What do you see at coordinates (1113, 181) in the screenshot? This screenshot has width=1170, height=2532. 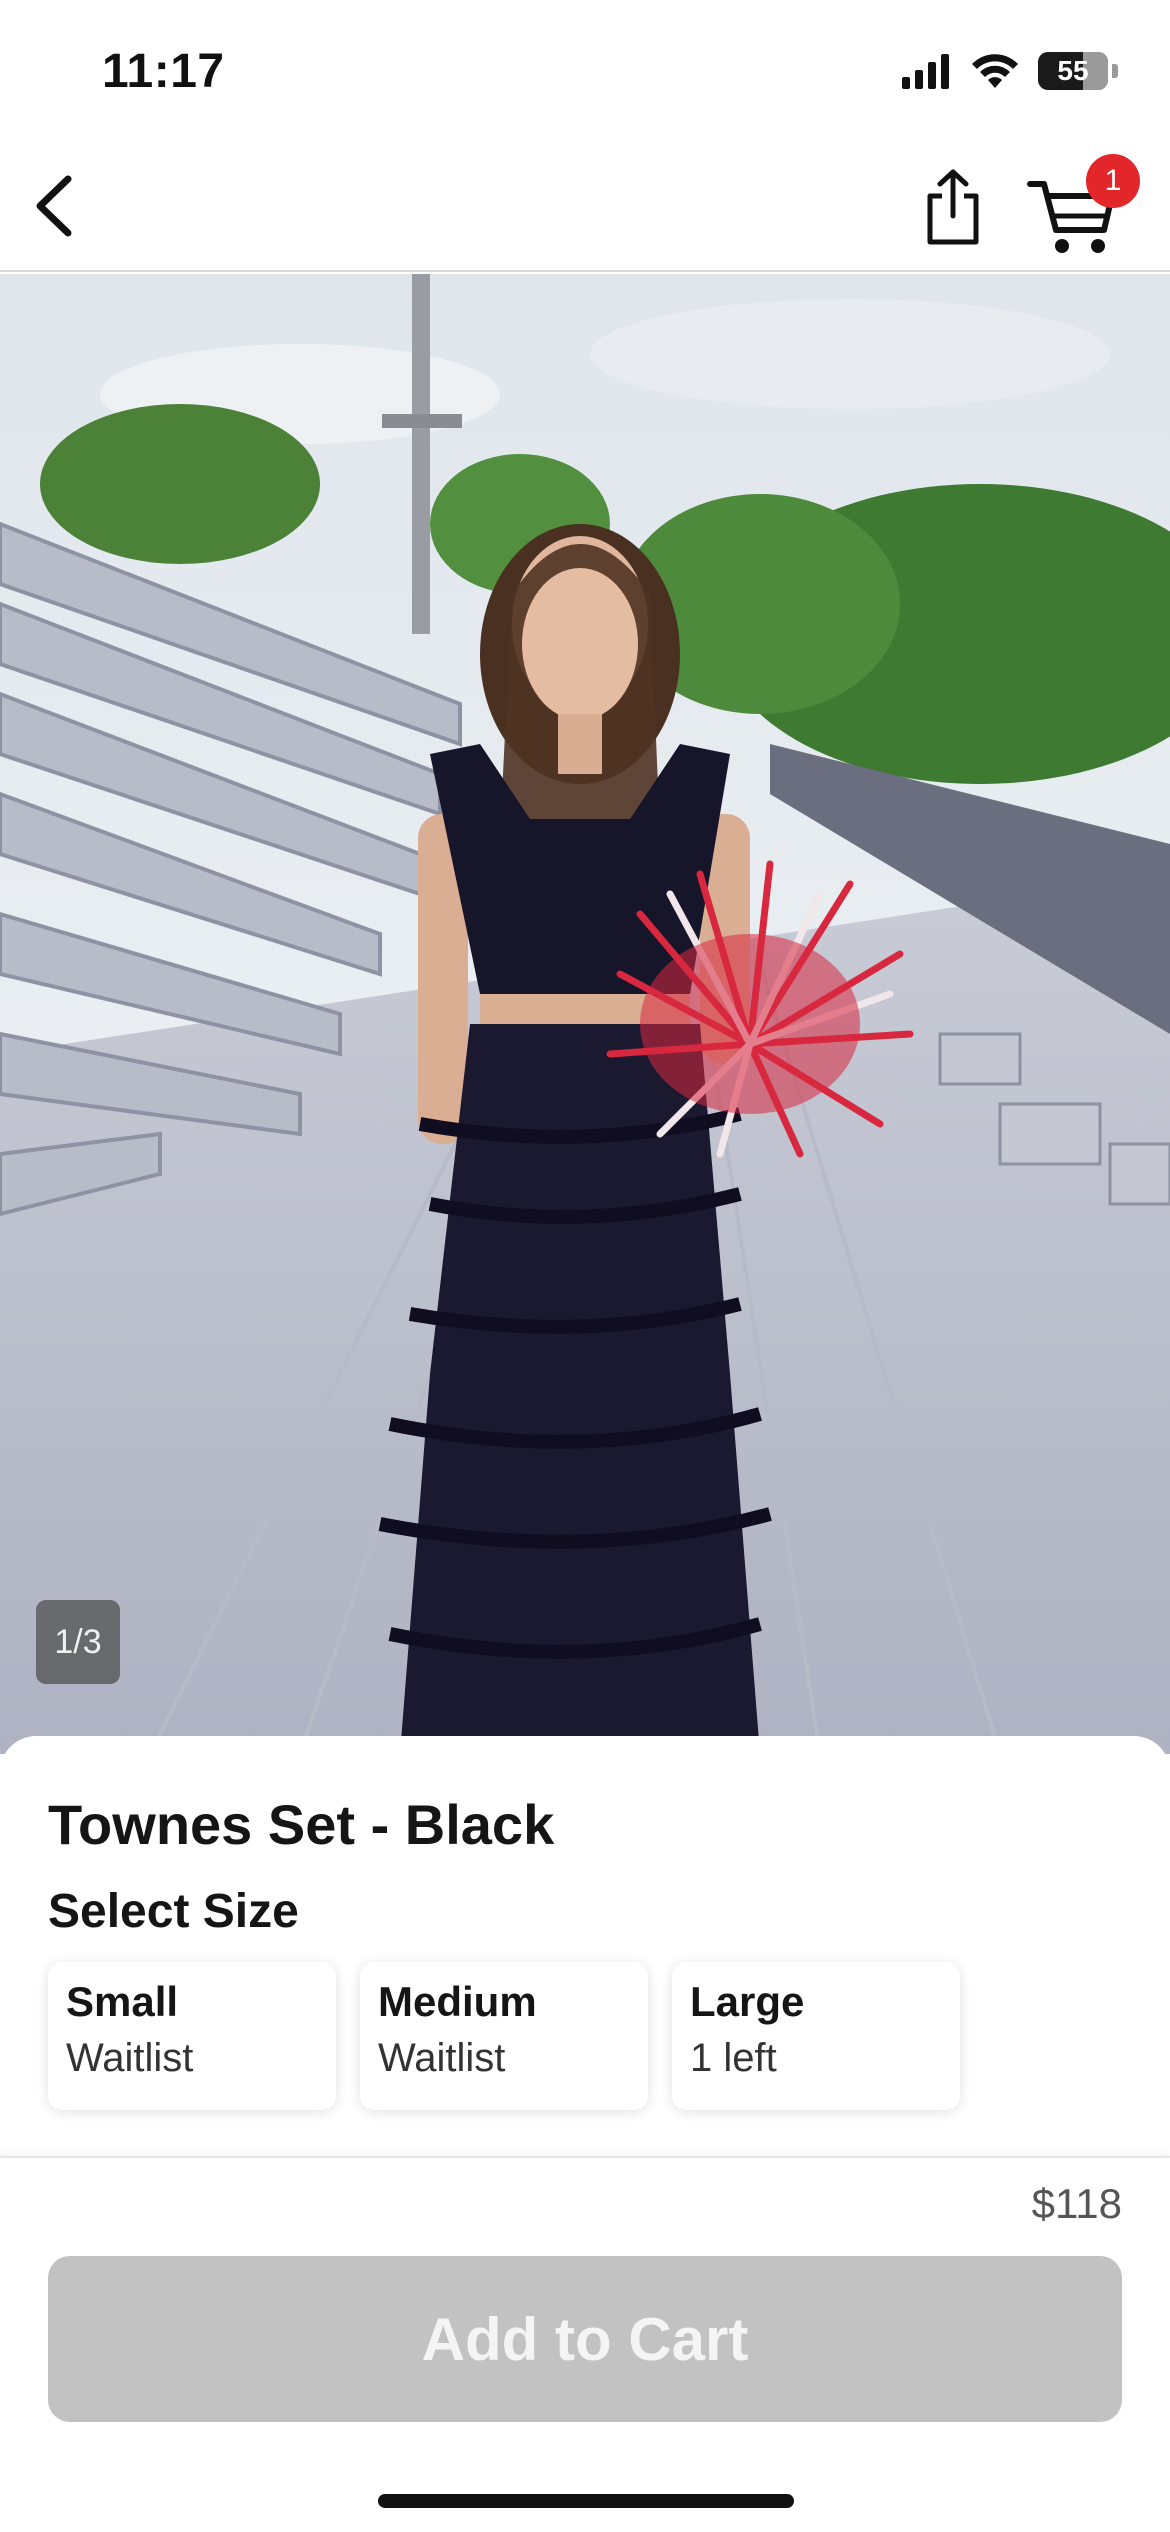 I see `cart-count-badge: 1` at bounding box center [1113, 181].